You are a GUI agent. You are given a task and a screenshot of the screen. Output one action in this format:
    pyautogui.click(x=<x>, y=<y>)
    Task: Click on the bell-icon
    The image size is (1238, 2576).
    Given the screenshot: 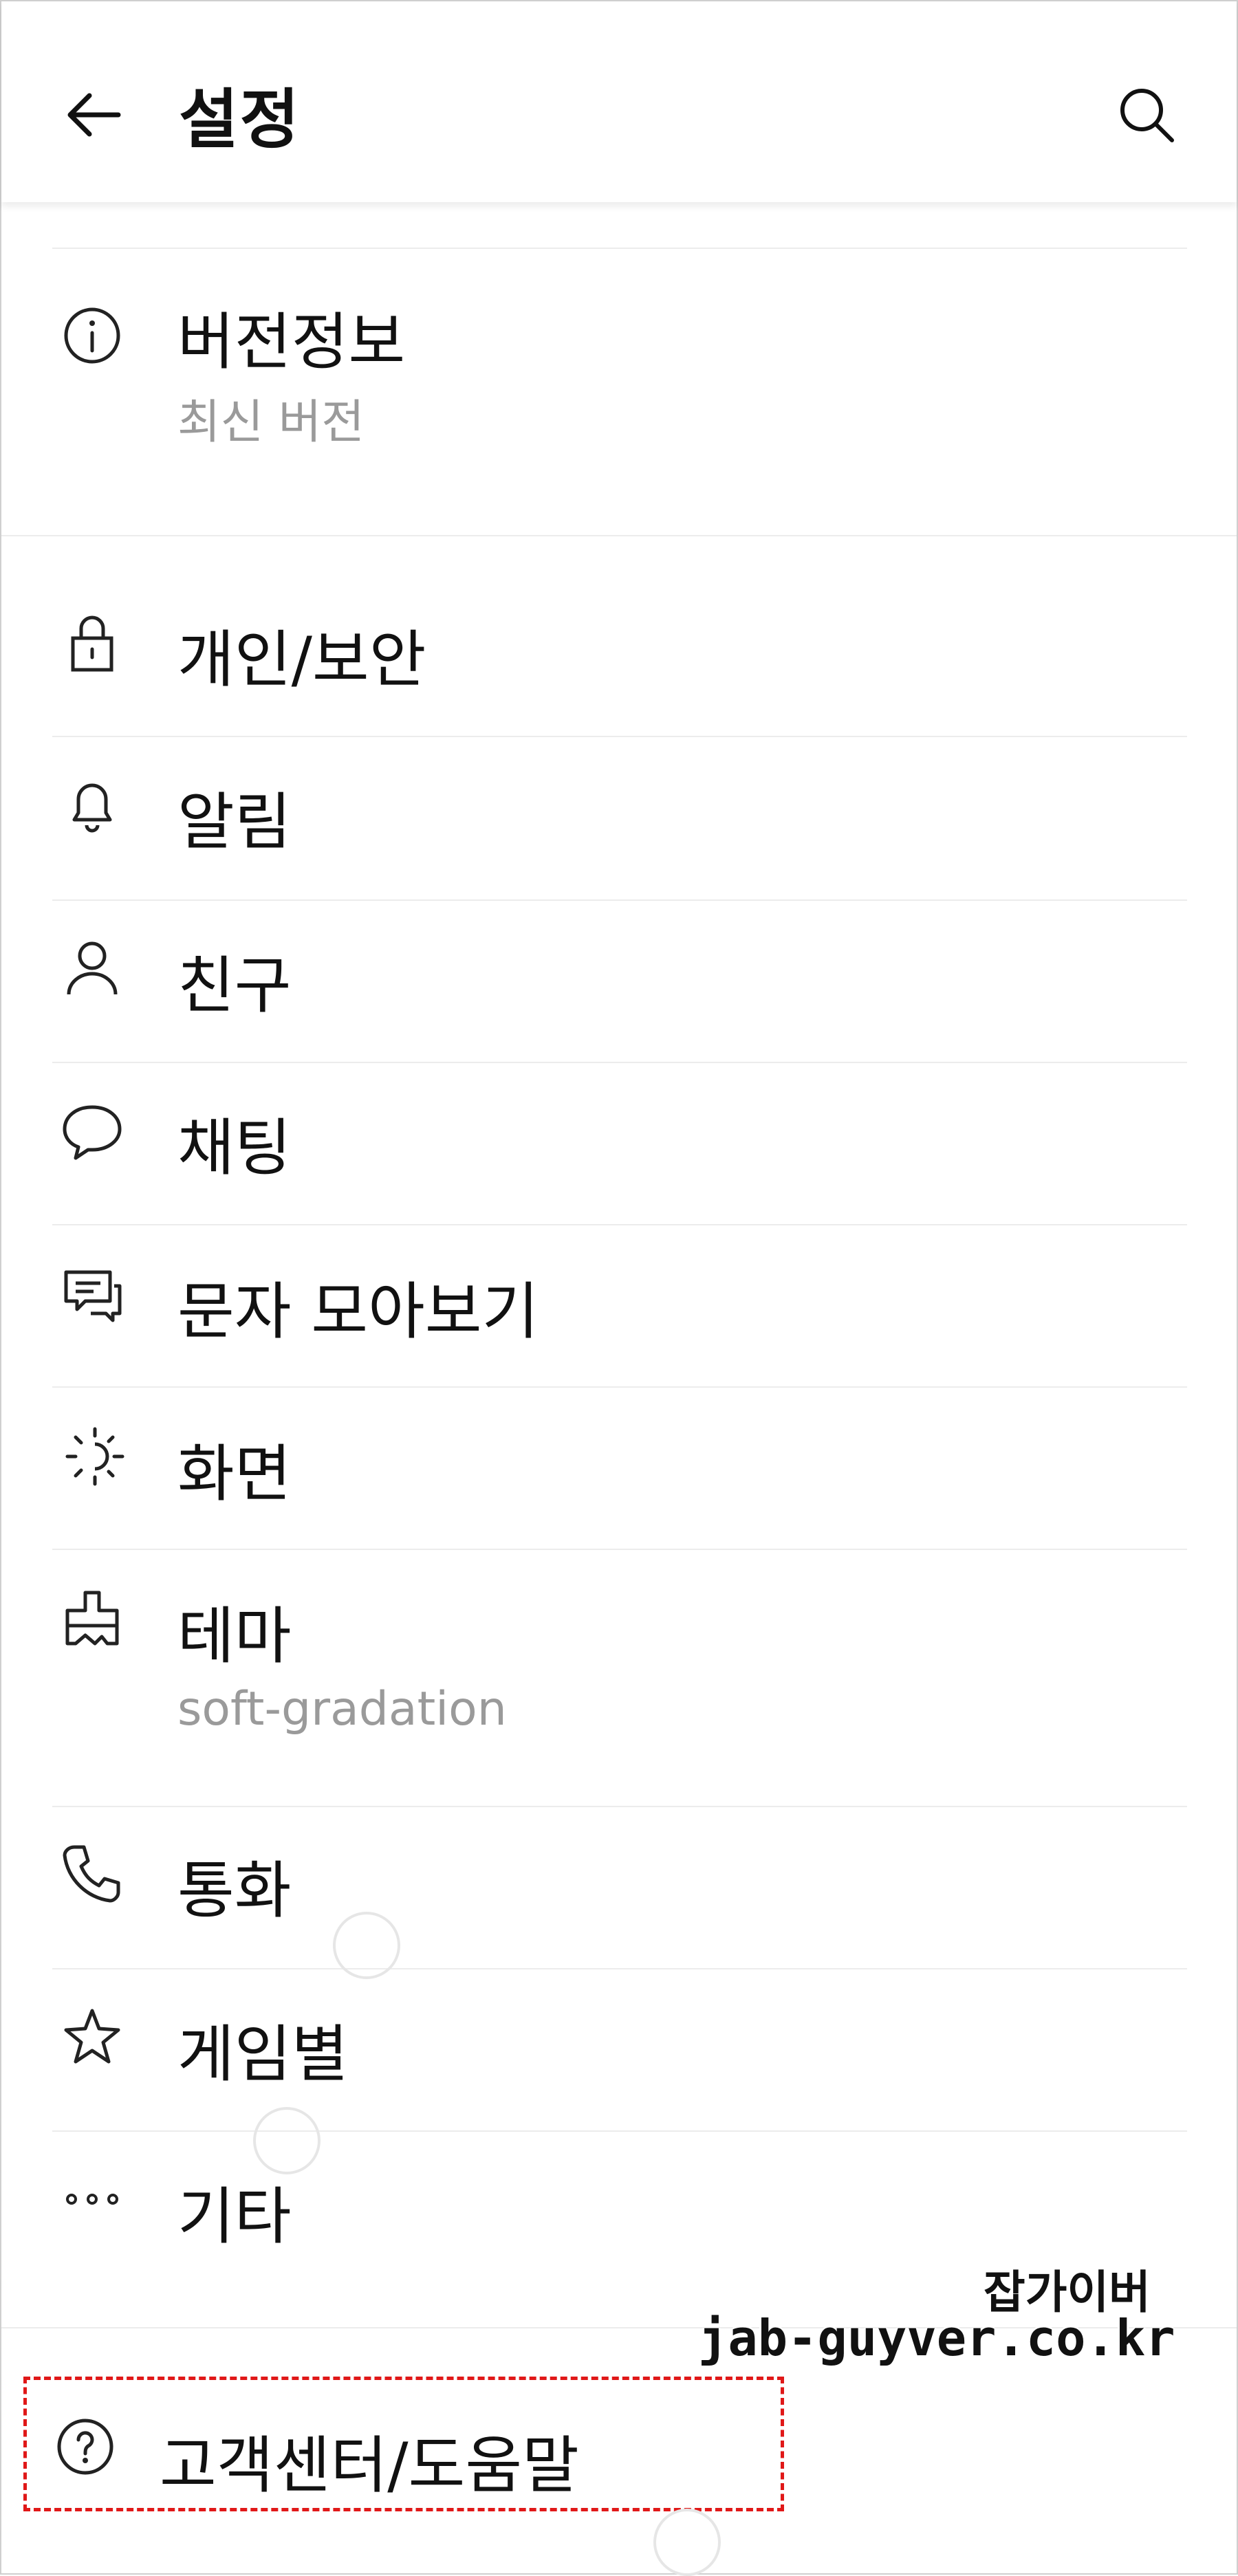 What is the action you would take?
    pyautogui.click(x=92, y=808)
    